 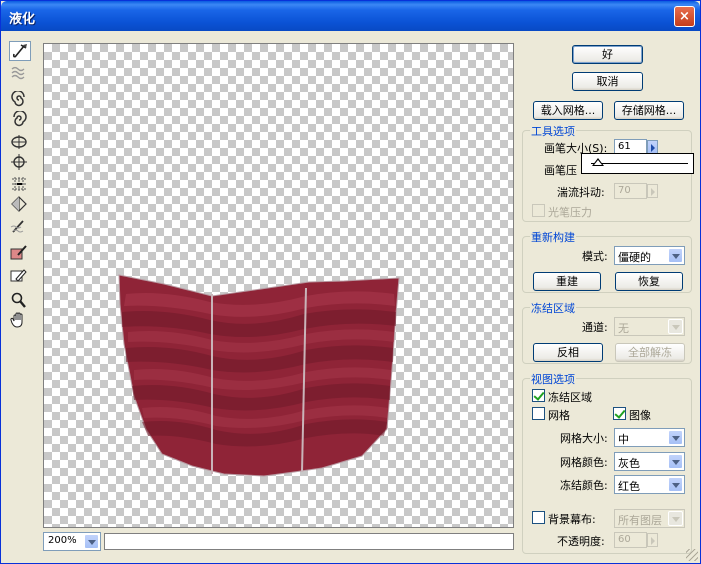 What do you see at coordinates (598, 162) in the screenshot?
I see `slider-thumb` at bounding box center [598, 162].